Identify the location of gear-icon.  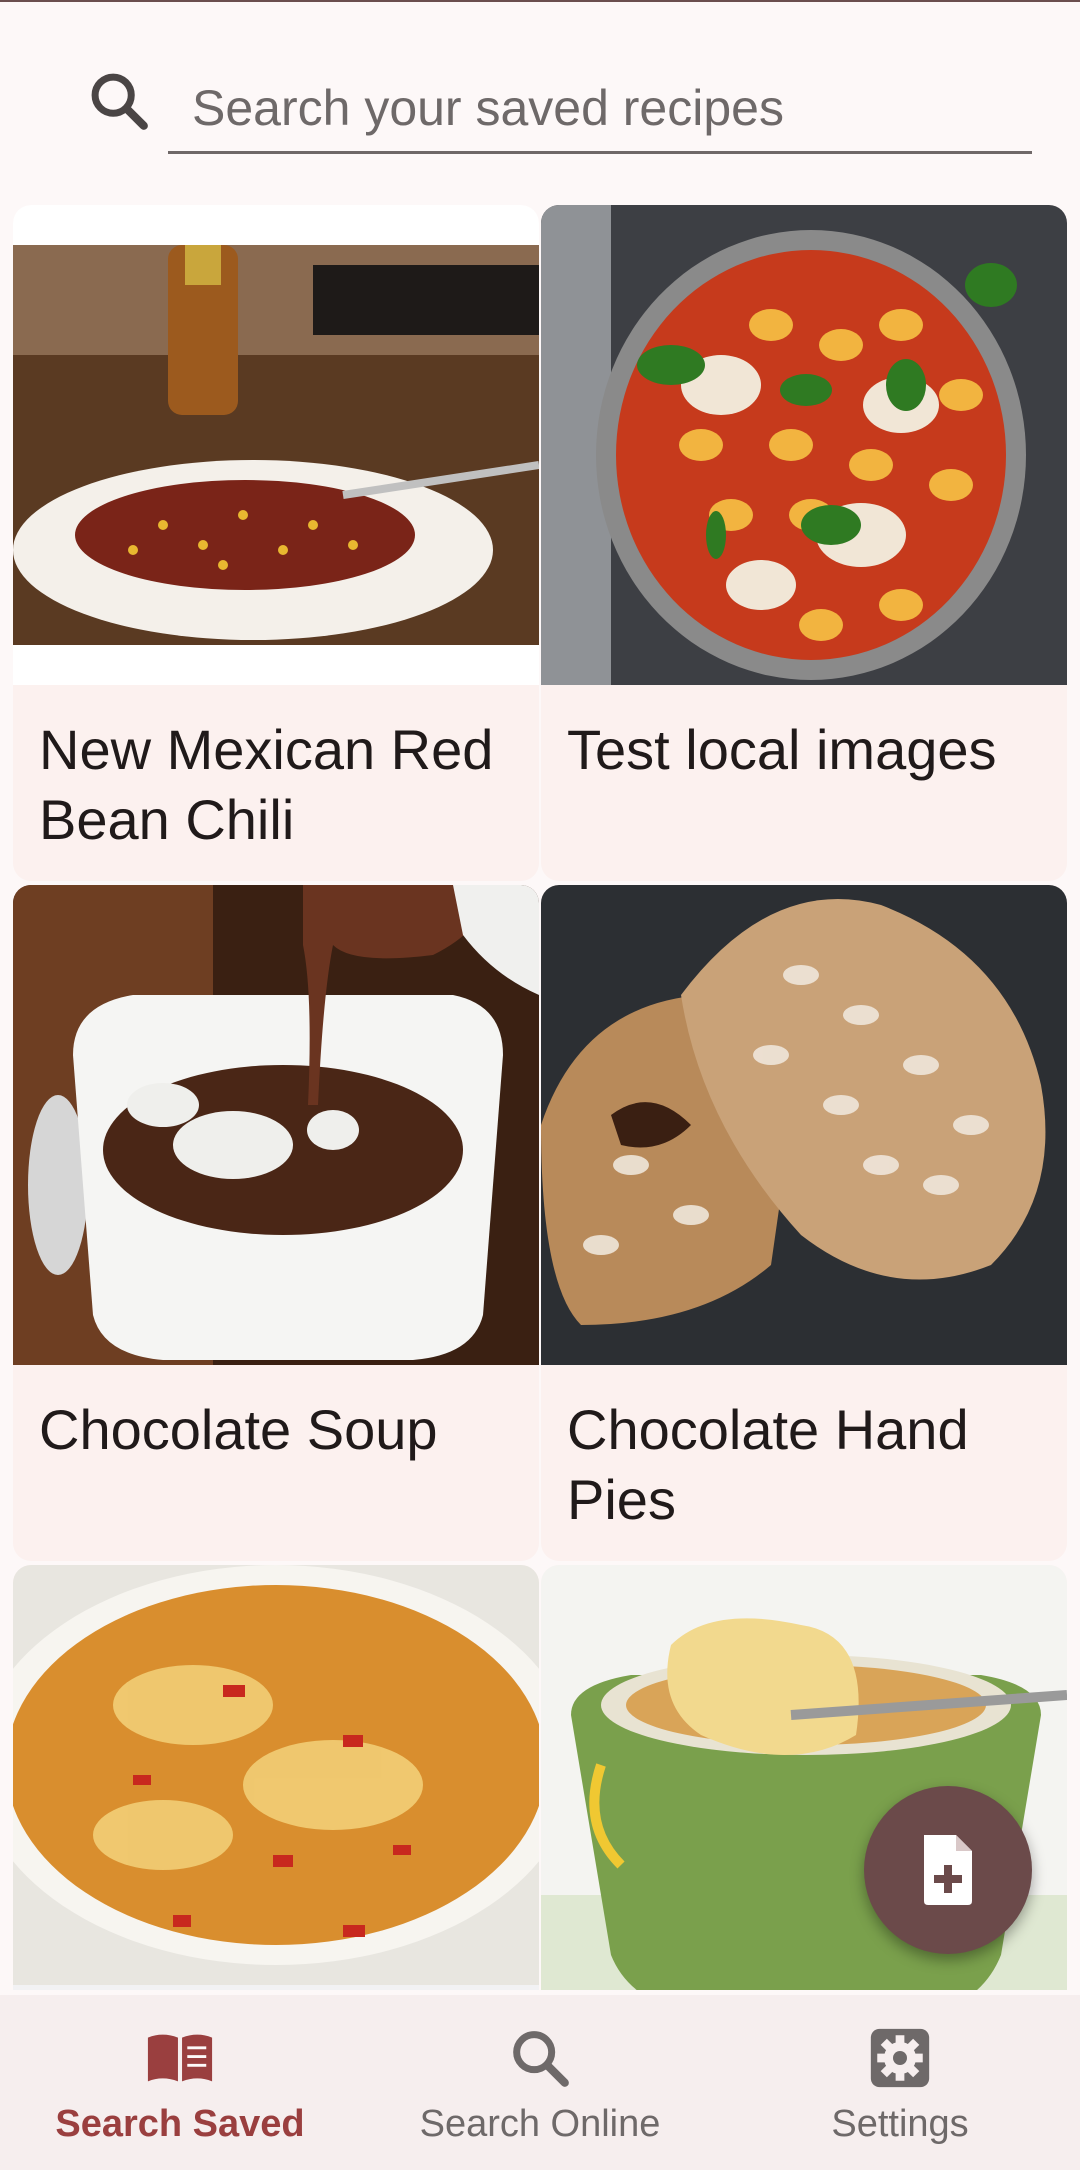
(900, 2058).